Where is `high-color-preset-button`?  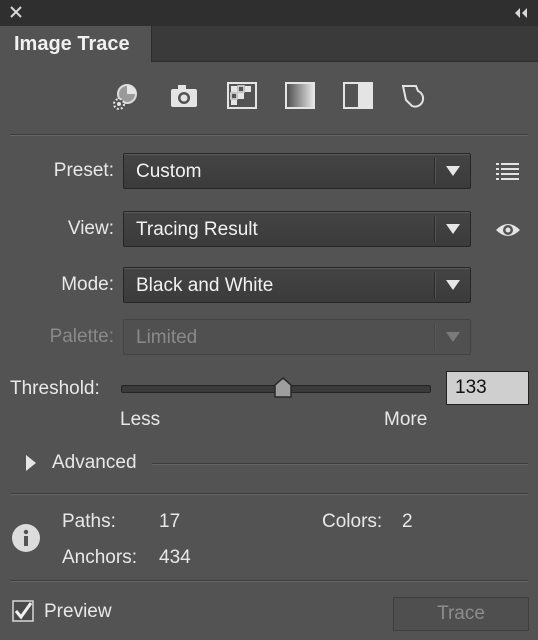 high-color-preset-button is located at coordinates (184, 96).